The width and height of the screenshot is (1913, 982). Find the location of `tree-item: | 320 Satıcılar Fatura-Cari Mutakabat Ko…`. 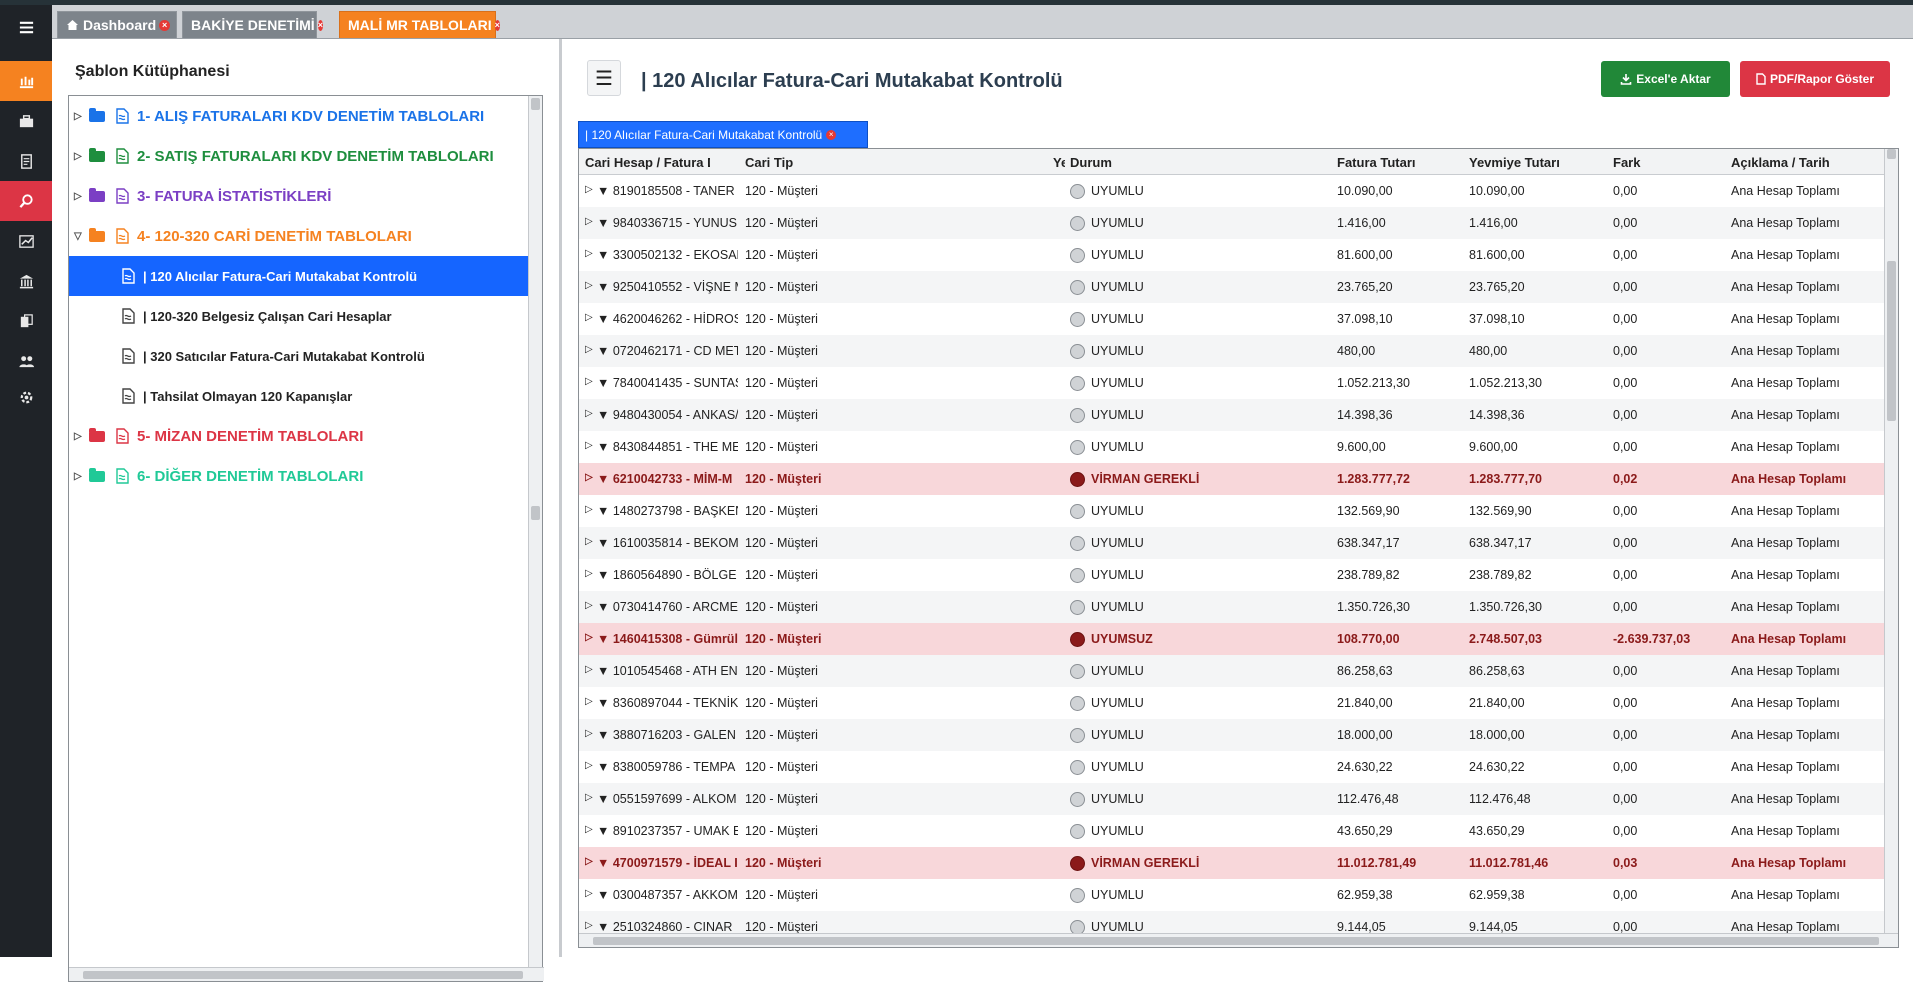

tree-item: | 320 Satıcılar Fatura-Cari Mutakabat Ko… is located at coordinates (247, 356).